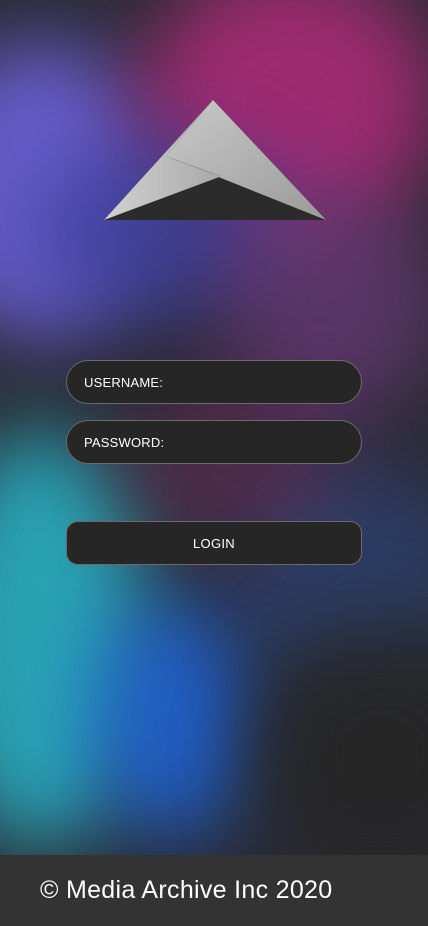 This screenshot has width=428, height=926. I want to click on password-label: PASSWORD:, so click(124, 442).